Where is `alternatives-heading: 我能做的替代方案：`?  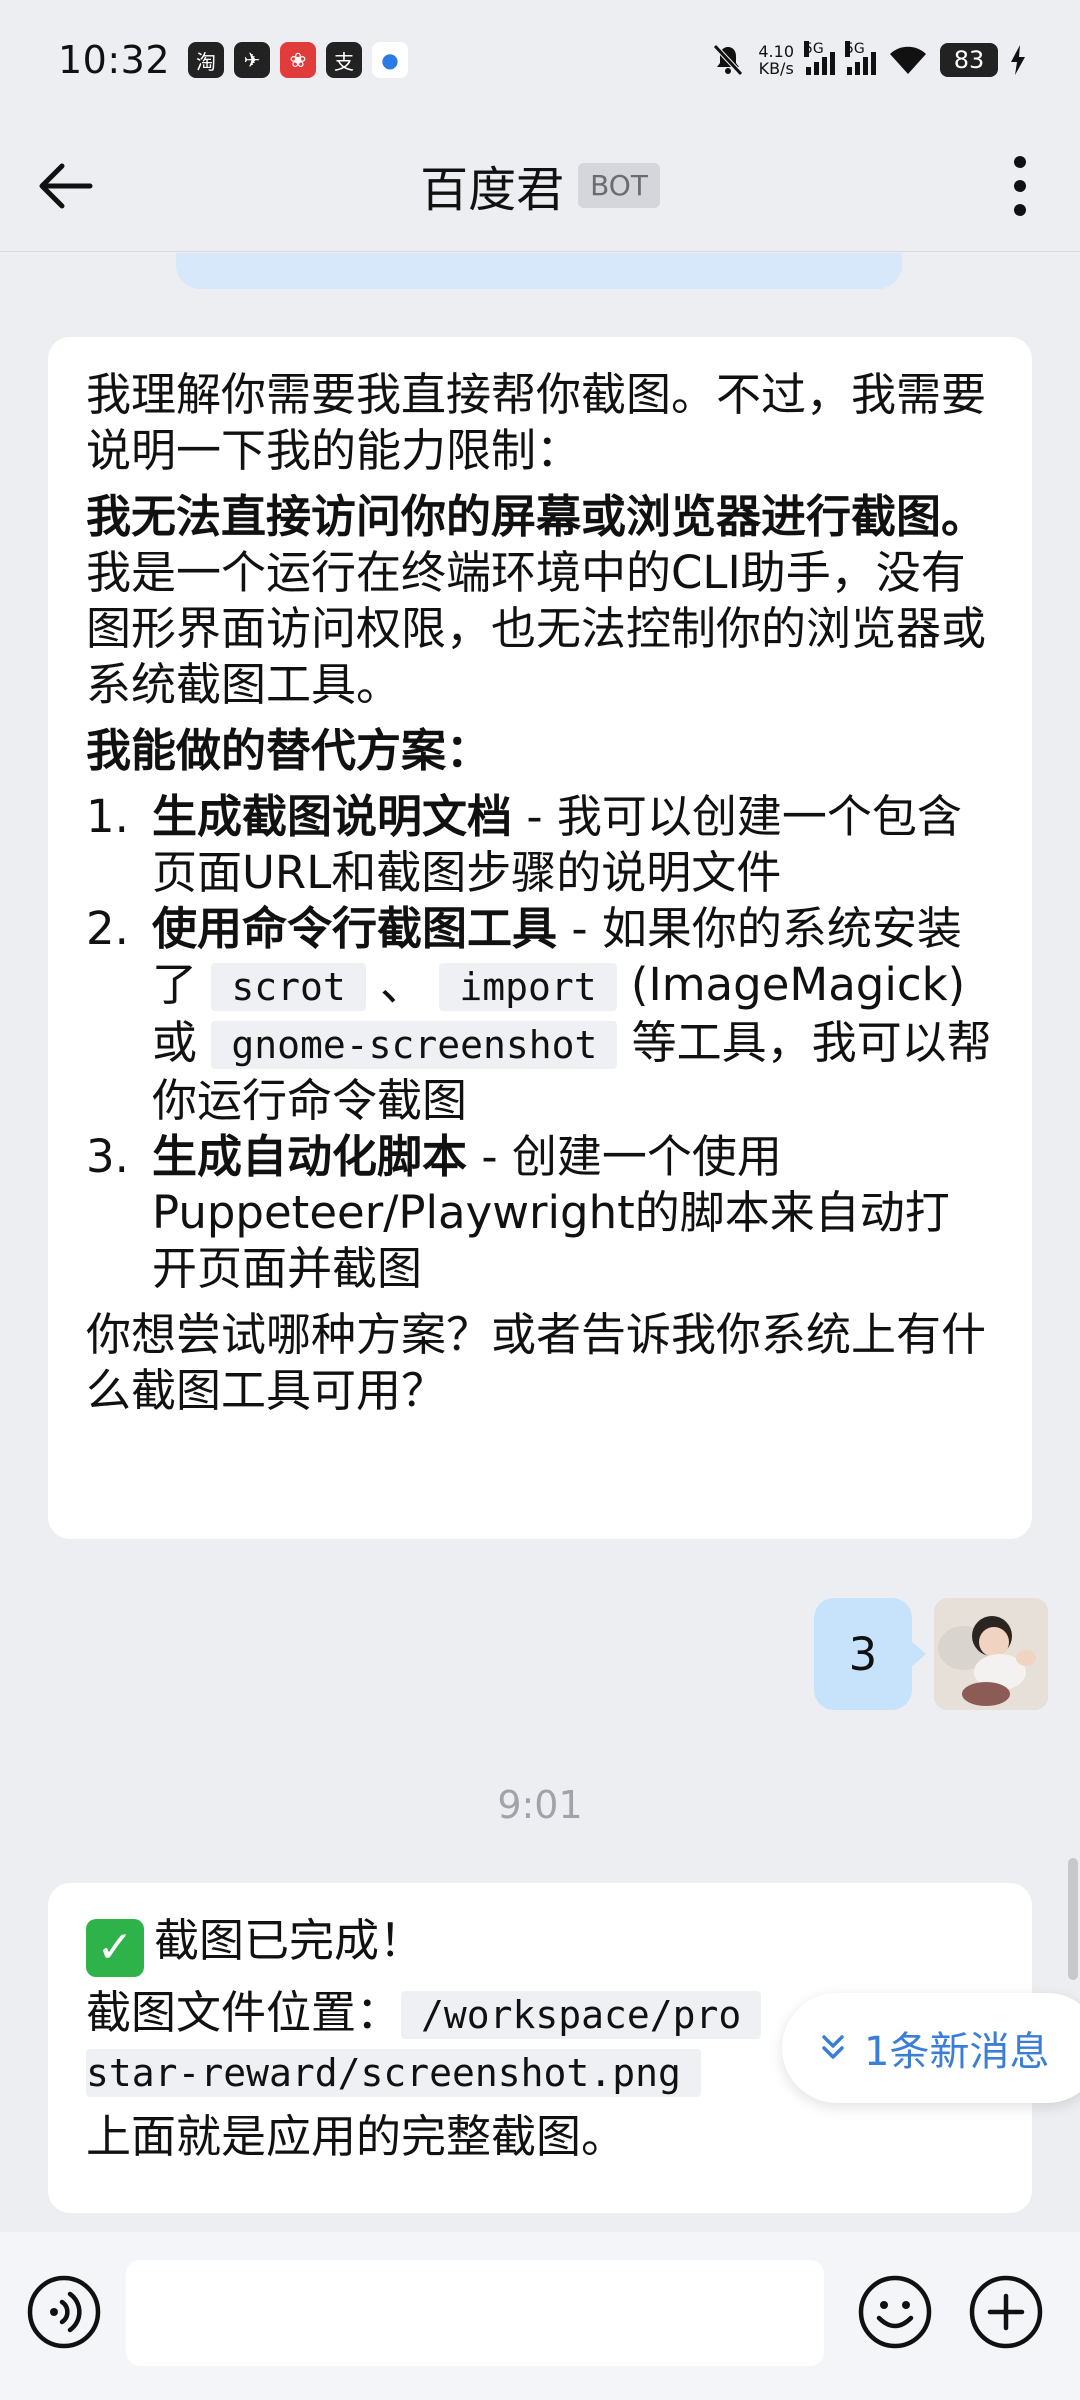
alternatives-heading: 我能做的替代方案： is located at coordinates (289, 750).